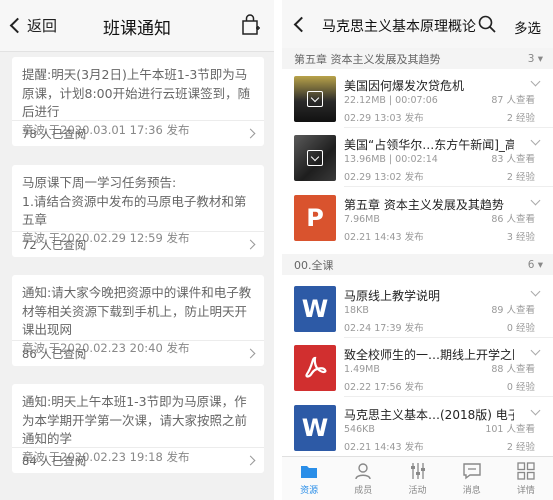  I want to click on multi-select-button: 多选, so click(527, 27).